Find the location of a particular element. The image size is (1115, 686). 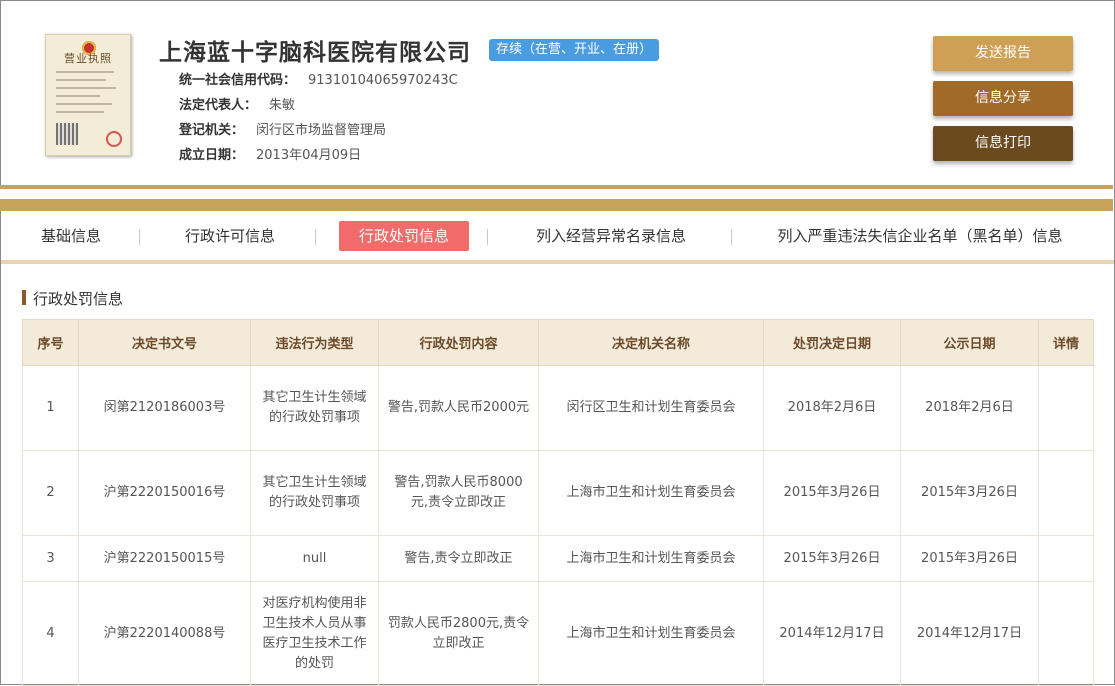

legal-rep-row: 法定代表人： 朱敏 is located at coordinates (237, 103).